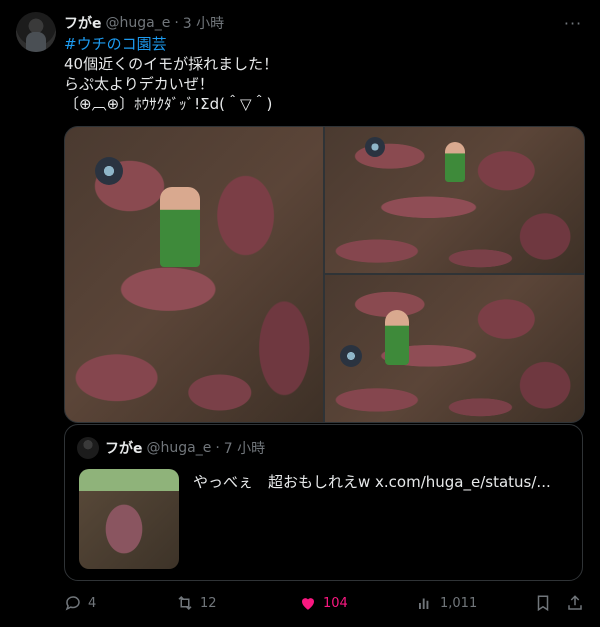 The image size is (600, 627). I want to click on tweet-header: フがe @huga_e · 3 小時, so click(324, 23).